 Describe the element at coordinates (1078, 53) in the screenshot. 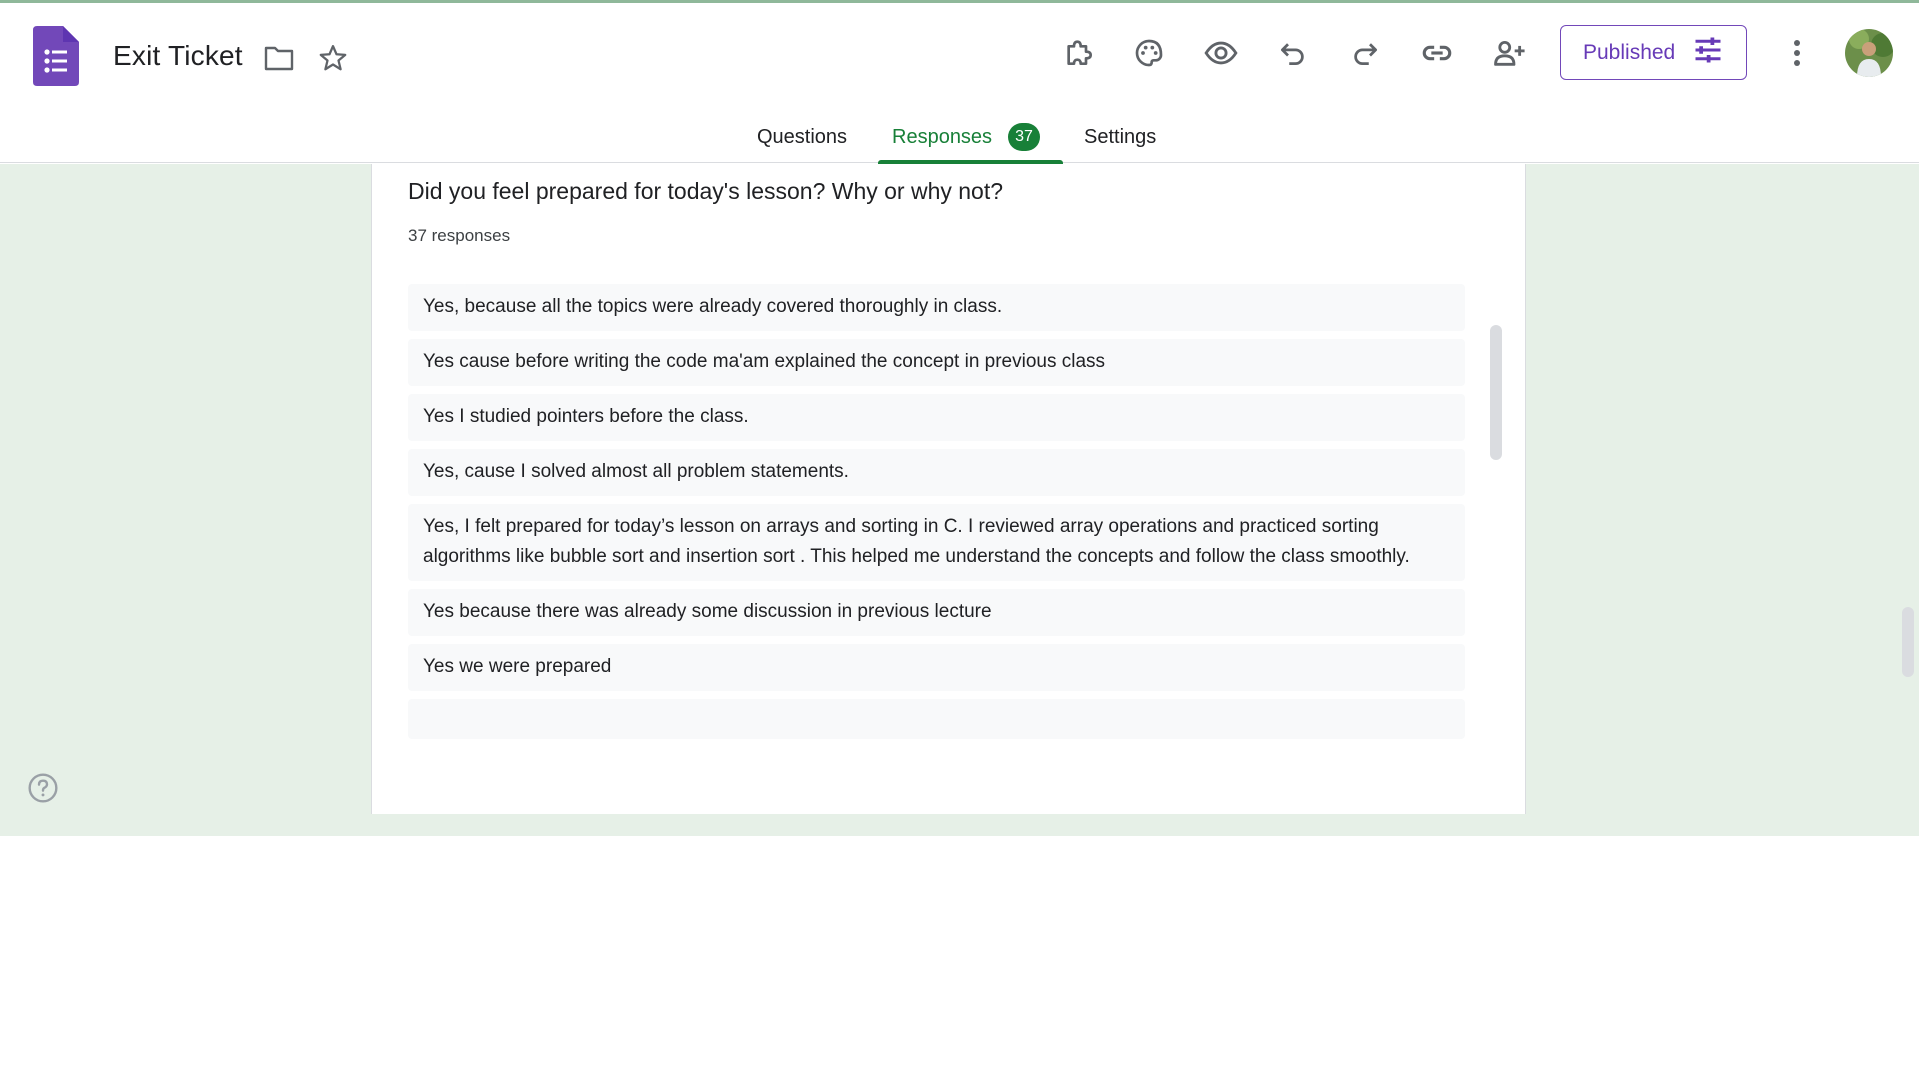

I see `addons-puzzle-icon` at that location.